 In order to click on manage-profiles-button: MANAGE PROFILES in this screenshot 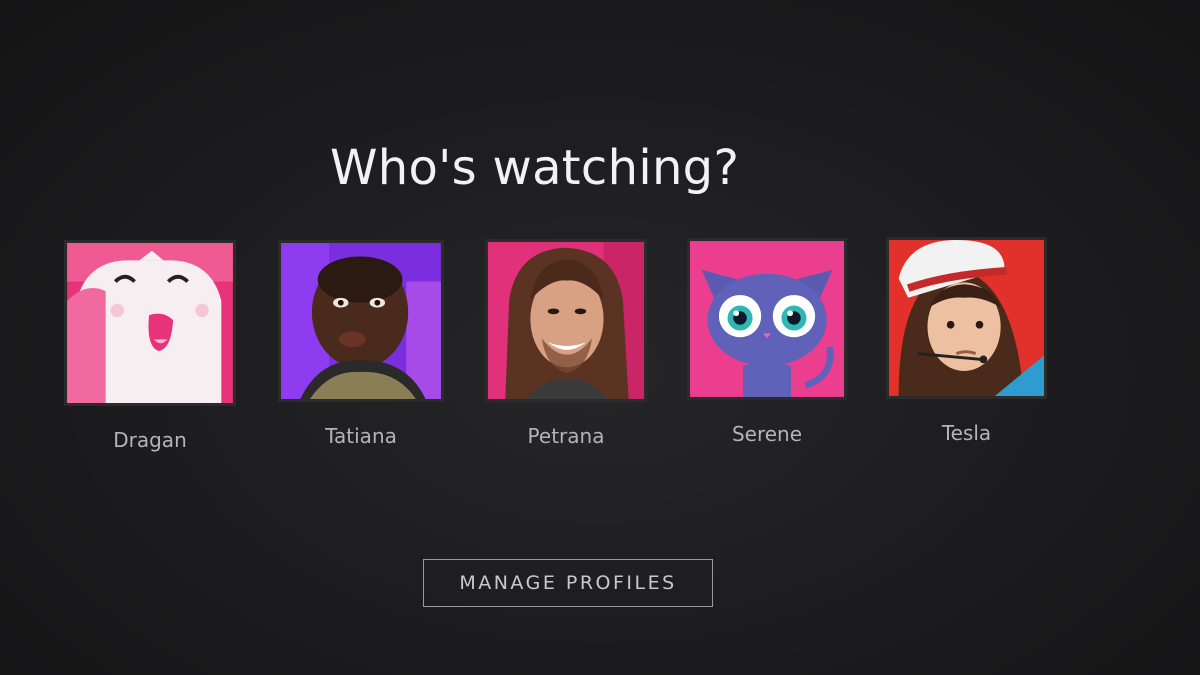, I will do `click(568, 583)`.